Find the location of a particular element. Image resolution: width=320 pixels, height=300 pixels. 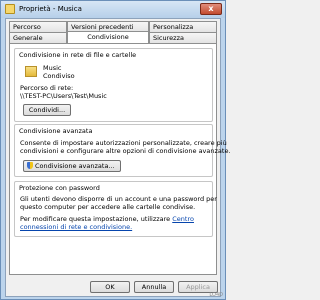

tab-percorso: Percorso is located at coordinates (38, 26).